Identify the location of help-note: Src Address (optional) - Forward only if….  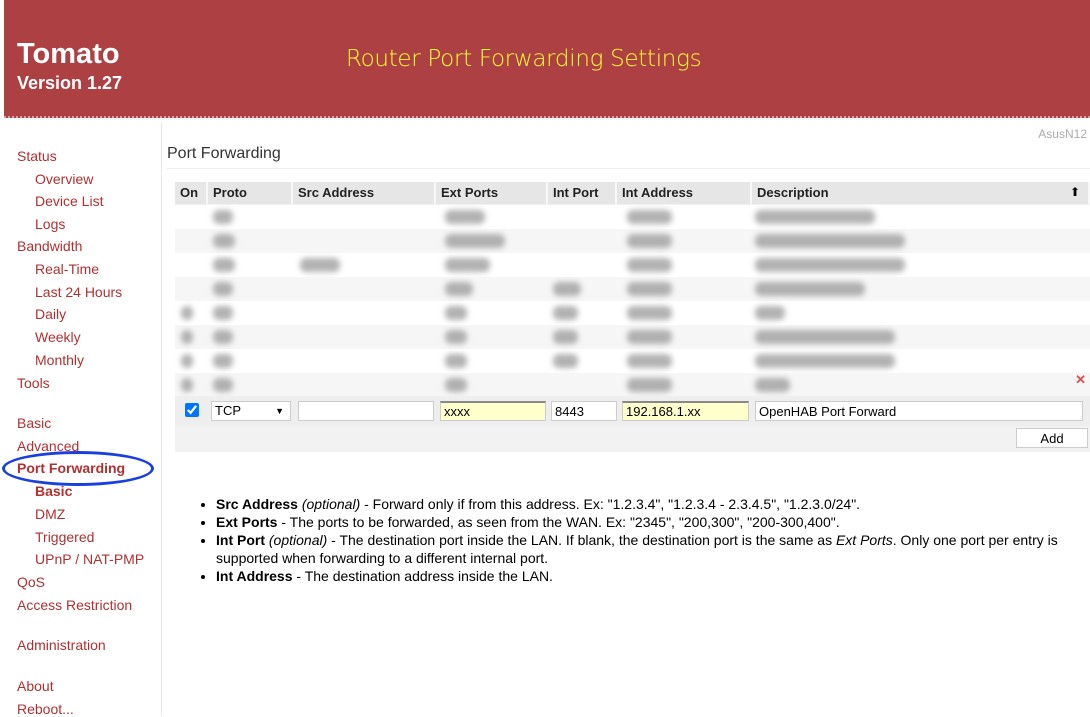
(653, 504).